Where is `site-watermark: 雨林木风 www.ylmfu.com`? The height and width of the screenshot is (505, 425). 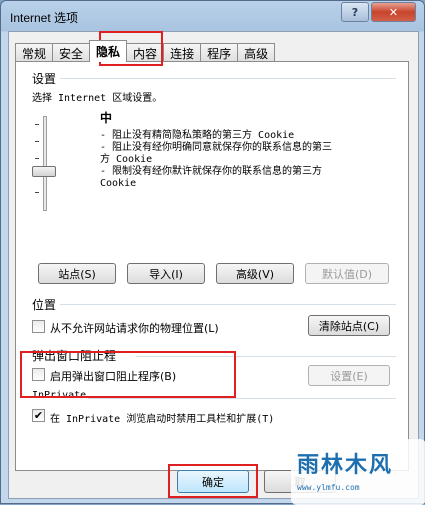
site-watermark: 雨林木风 www.ylmfu.com is located at coordinates (358, 472).